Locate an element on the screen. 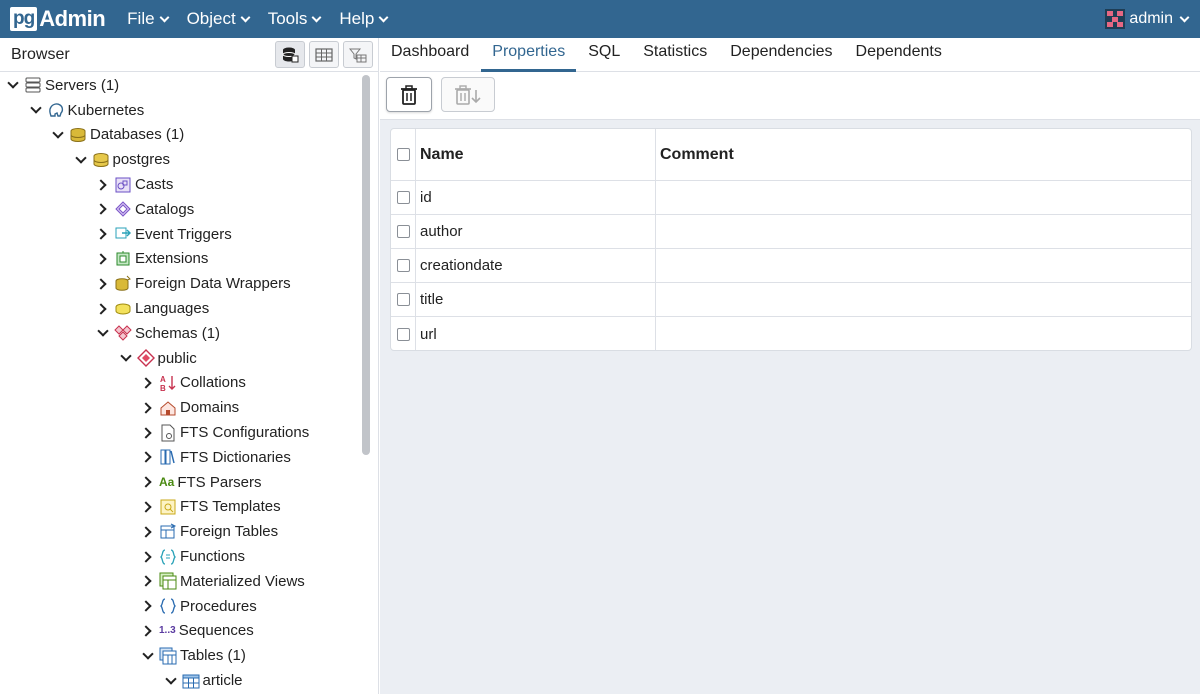 This screenshot has width=1200, height=694. tree-node: Extensions is located at coordinates (181, 259).